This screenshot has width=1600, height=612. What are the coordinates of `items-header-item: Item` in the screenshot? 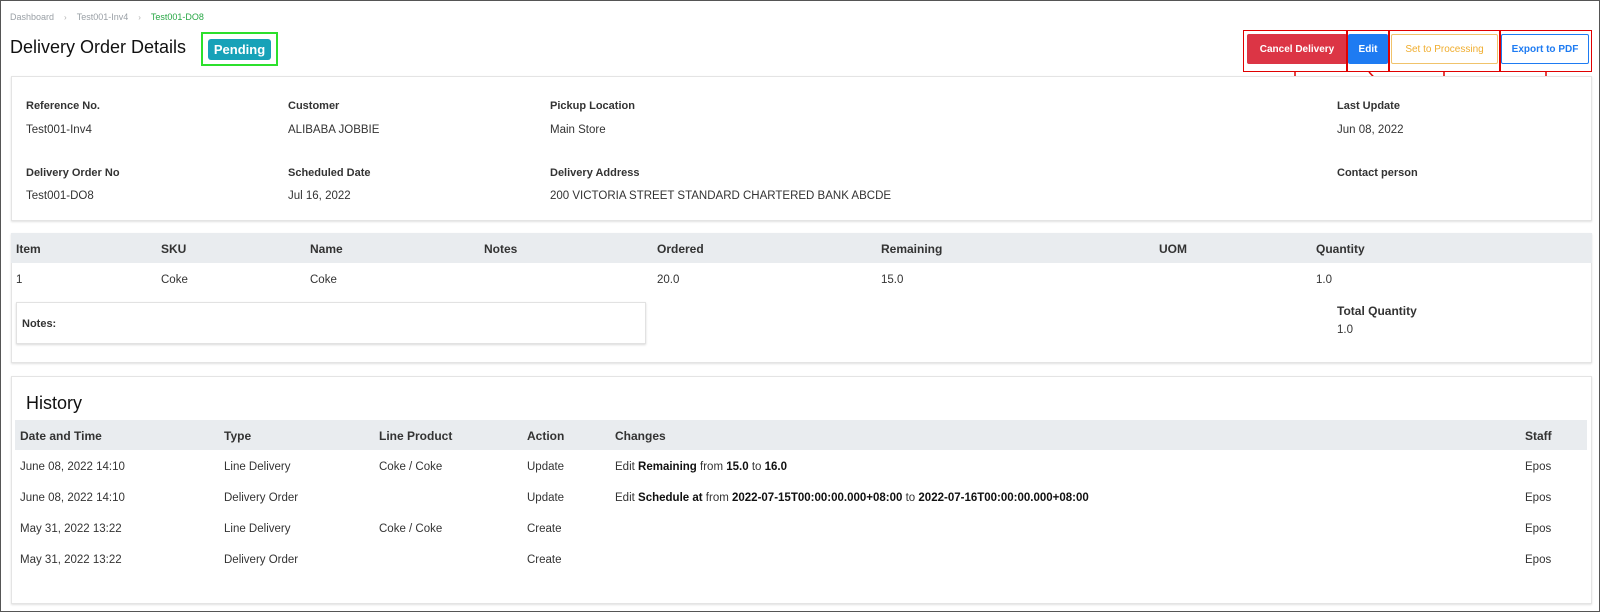 It's located at (28, 249).